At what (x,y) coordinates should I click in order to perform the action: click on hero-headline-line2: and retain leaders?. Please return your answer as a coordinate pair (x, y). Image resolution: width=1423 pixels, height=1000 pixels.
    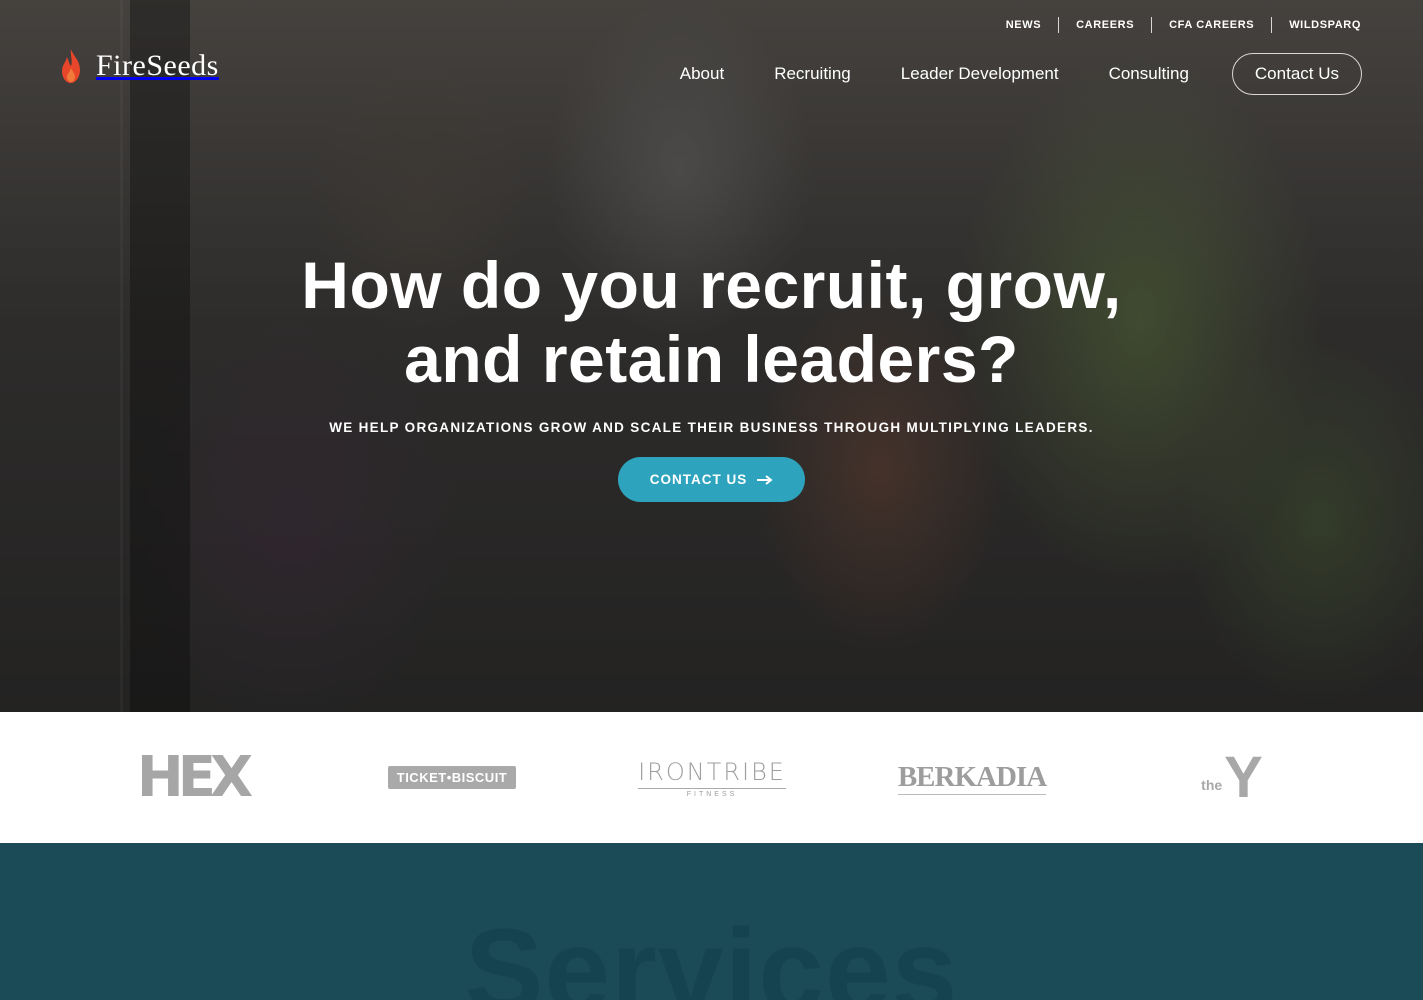
    Looking at the image, I should click on (711, 359).